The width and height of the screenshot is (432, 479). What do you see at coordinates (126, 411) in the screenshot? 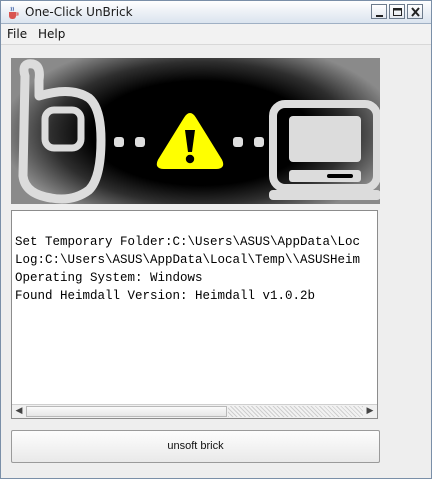
I see `scrollbar-thumb` at bounding box center [126, 411].